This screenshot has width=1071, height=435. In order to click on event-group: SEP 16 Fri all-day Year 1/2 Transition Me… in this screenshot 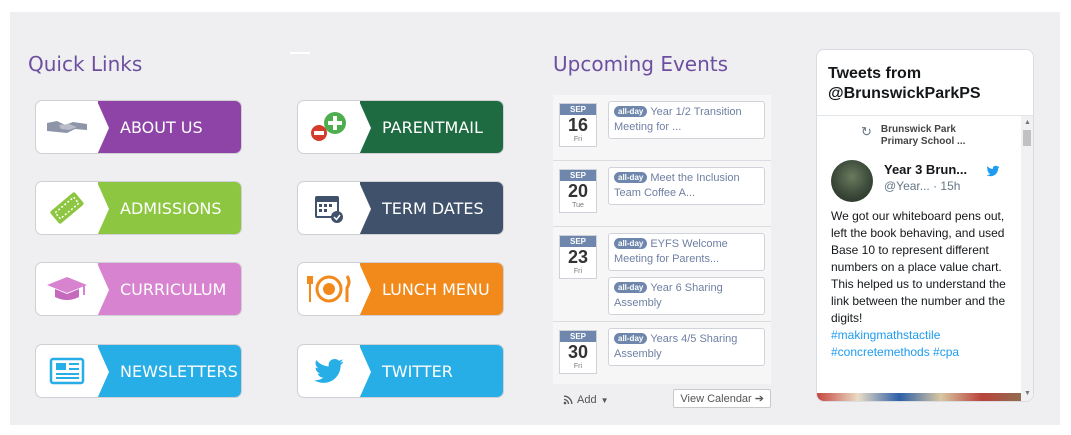, I will do `click(662, 128)`.